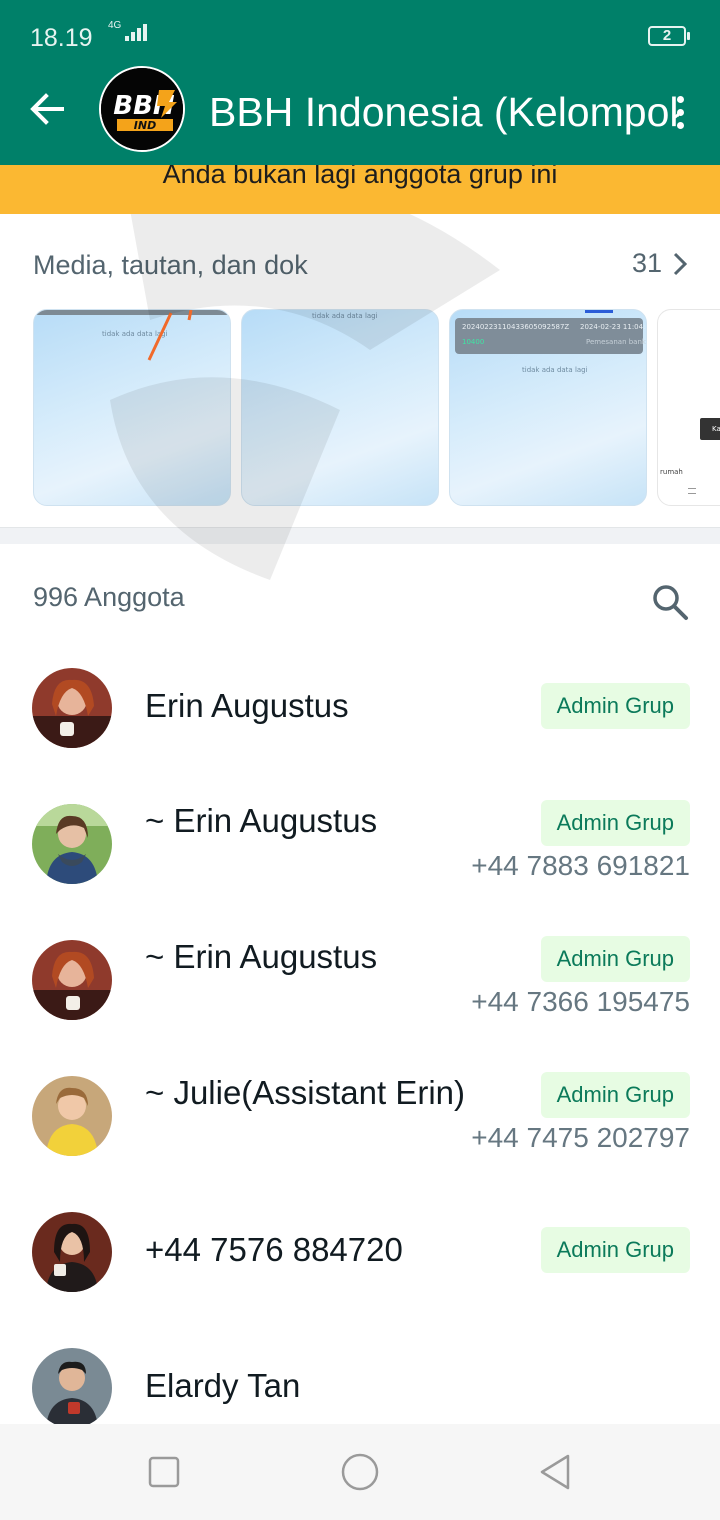 The width and height of the screenshot is (720, 1520). I want to click on member-phone: +44 7366 195475, so click(580, 1001).